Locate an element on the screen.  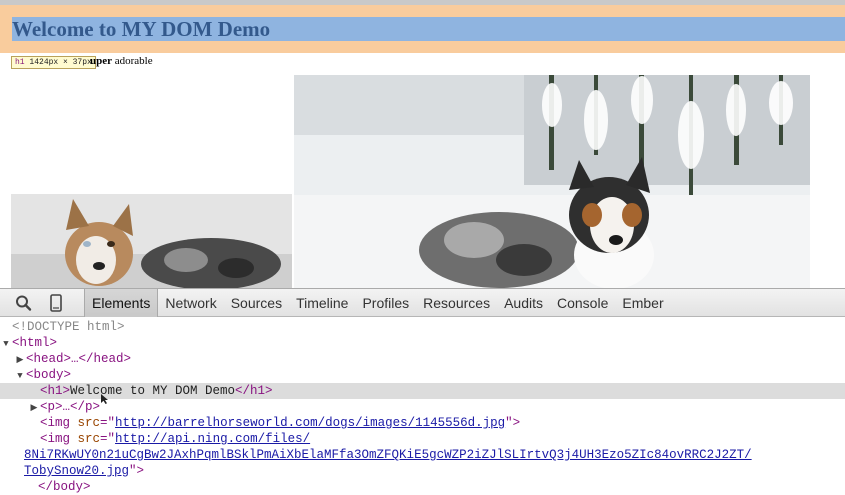
tab-timeline: Timeline is located at coordinates (322, 303).